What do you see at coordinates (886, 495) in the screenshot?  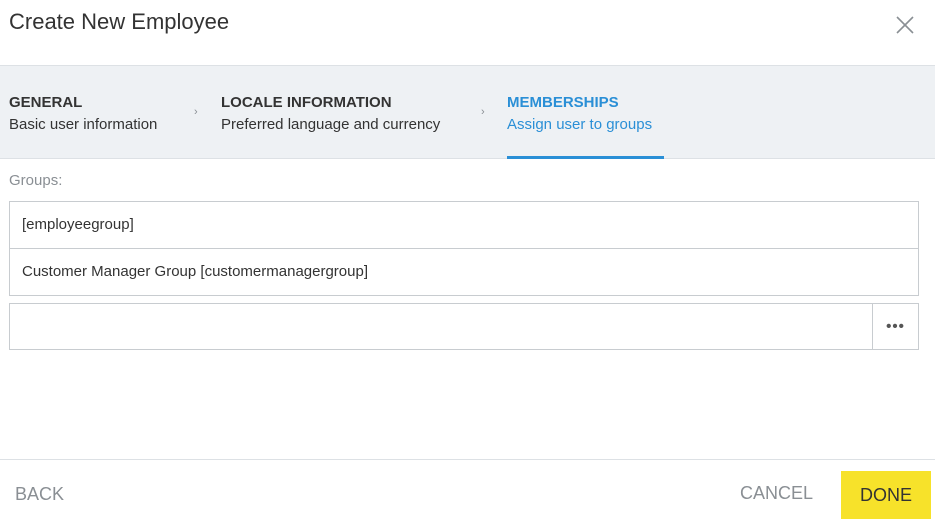 I see `done-button: DONE` at bounding box center [886, 495].